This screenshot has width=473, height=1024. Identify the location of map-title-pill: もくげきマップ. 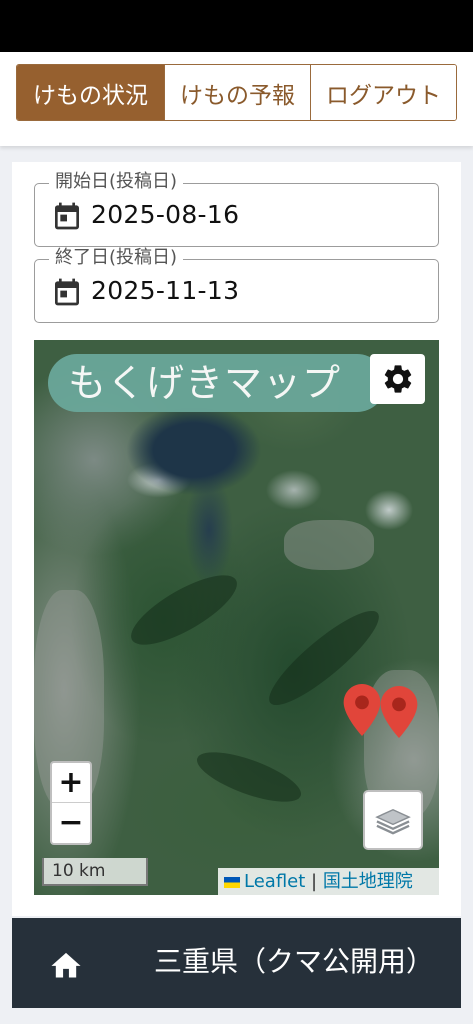
(217, 383).